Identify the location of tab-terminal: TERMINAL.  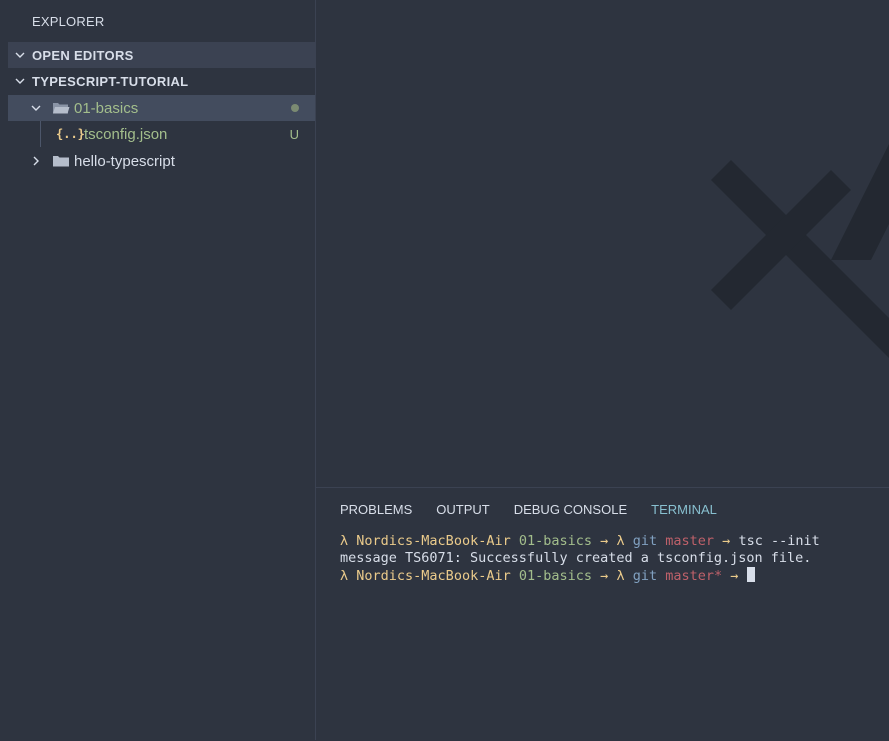
(684, 509).